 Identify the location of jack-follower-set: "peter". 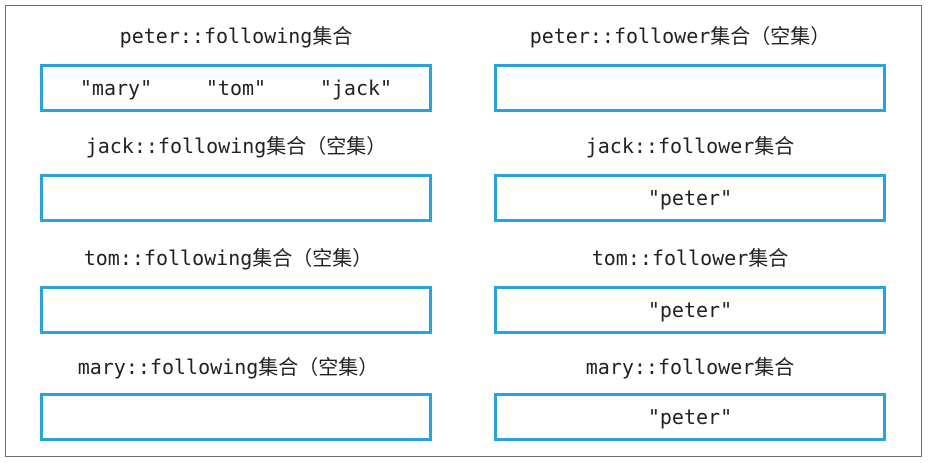
(690, 198).